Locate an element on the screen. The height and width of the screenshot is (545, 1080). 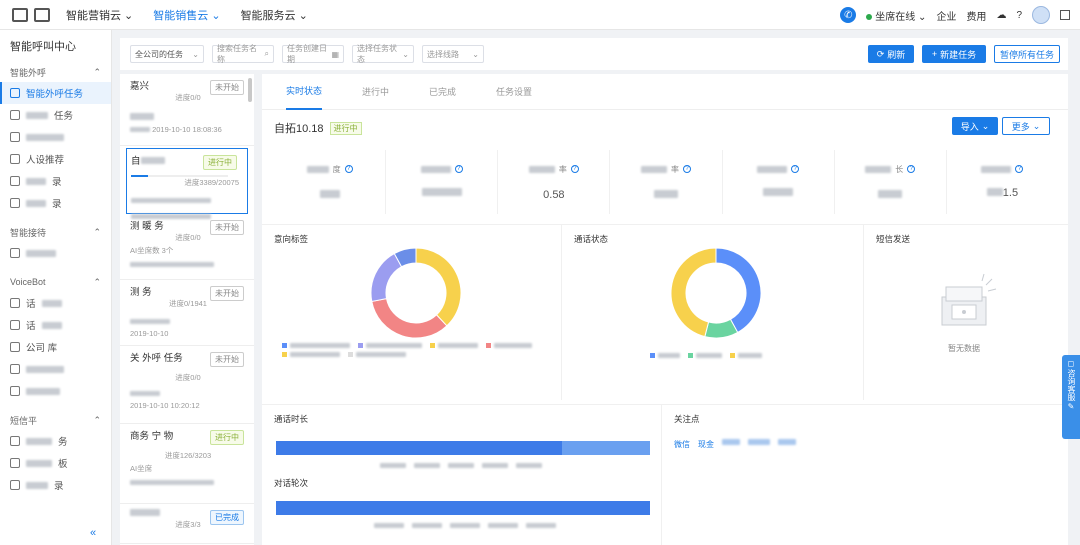
task-card: 测 务 未开始 进度0/1941 2019-10-10 is located at coordinates (187, 313).